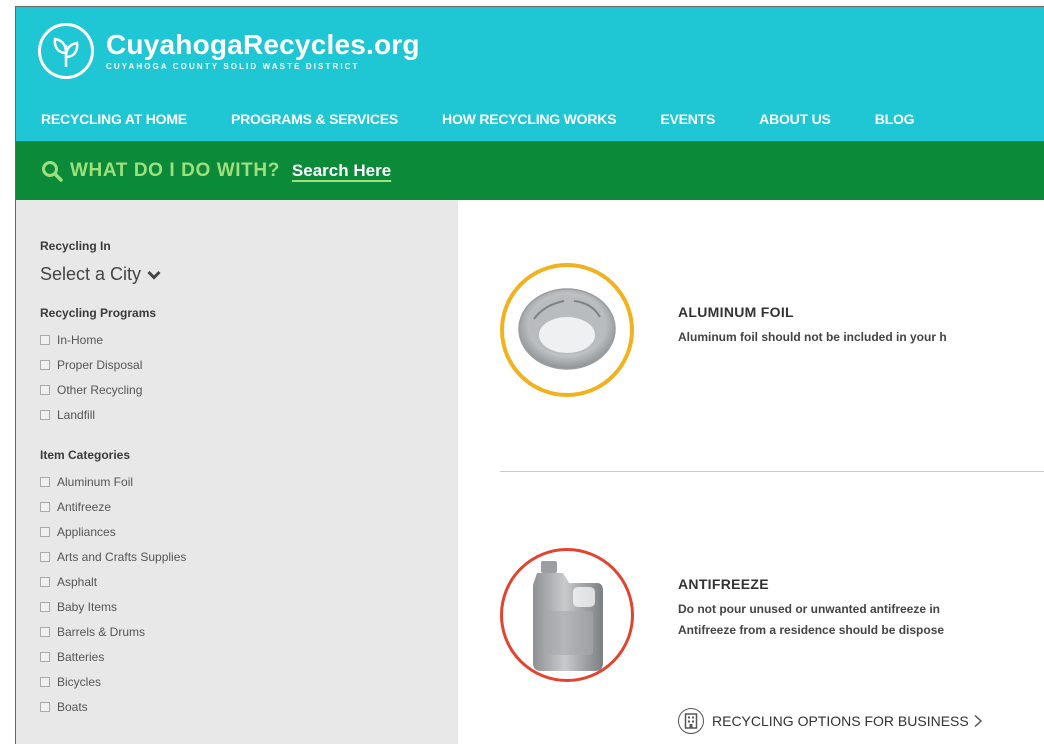  What do you see at coordinates (529, 119) in the screenshot?
I see `nav-how-recycling-works: HOW RECYCLING WORKS` at bounding box center [529, 119].